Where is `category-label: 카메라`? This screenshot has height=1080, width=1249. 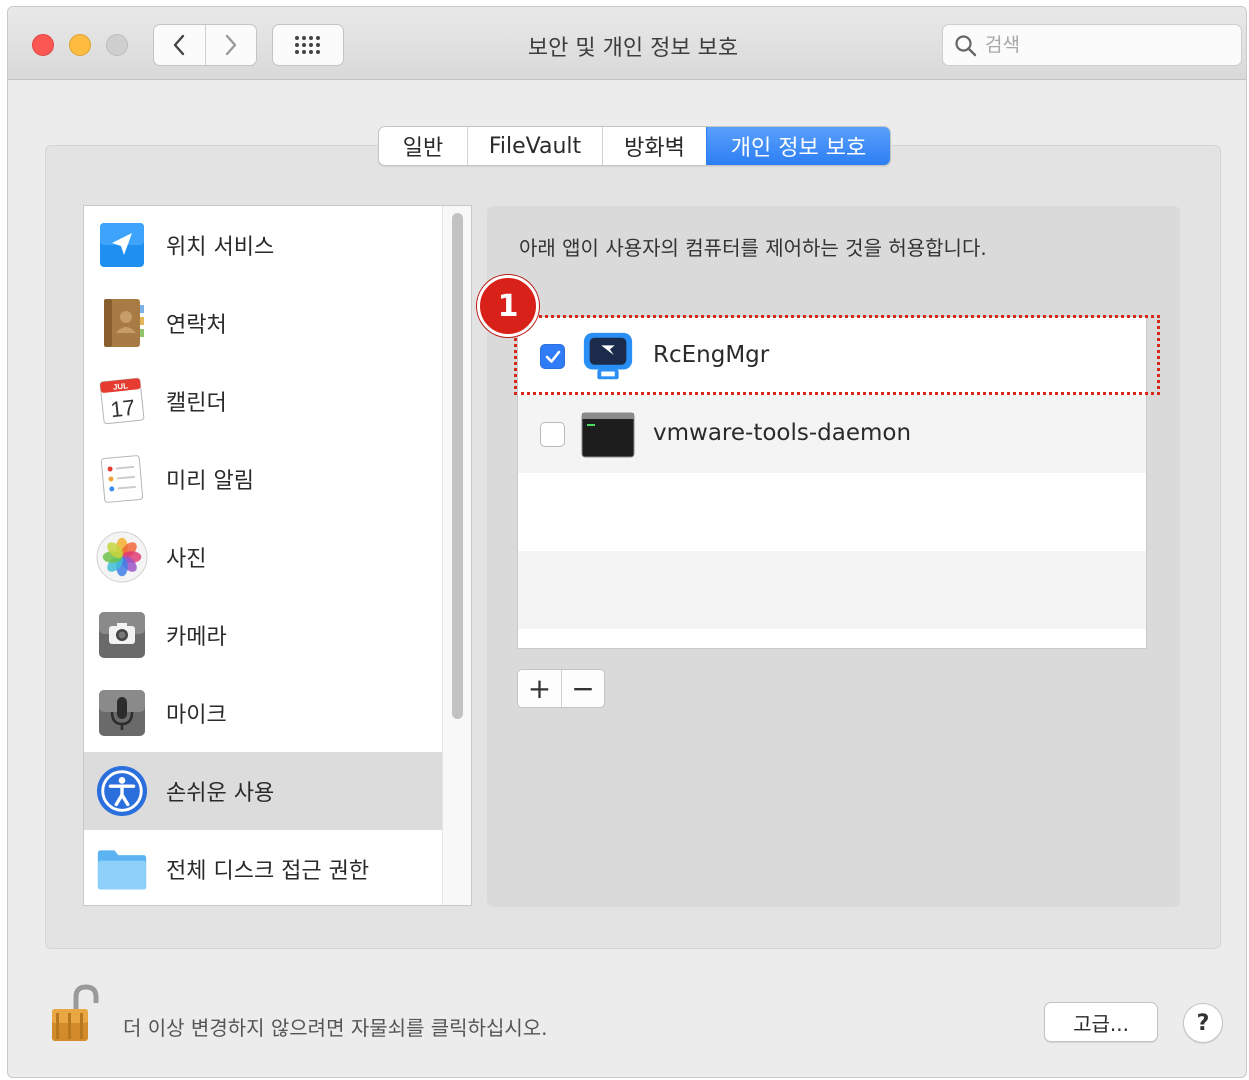 category-label: 카메라 is located at coordinates (196, 637).